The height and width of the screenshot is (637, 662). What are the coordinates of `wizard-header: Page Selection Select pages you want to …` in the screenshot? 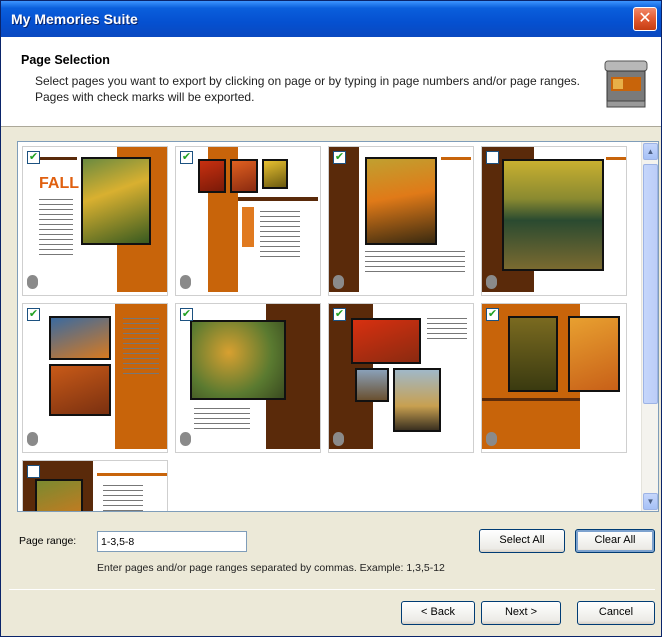 It's located at (331, 82).